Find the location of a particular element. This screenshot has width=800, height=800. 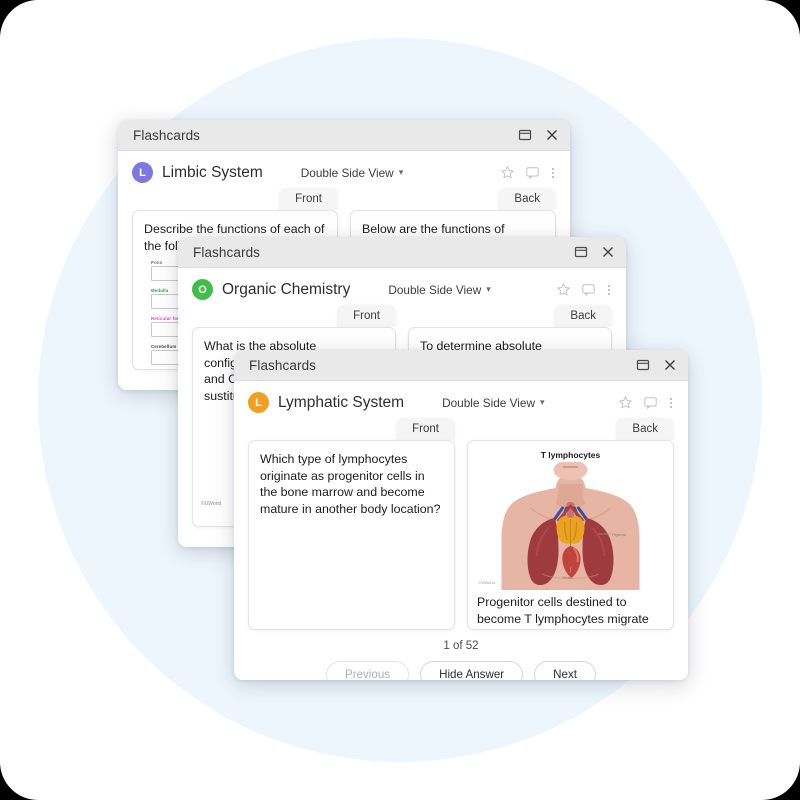

deck-header: L Lymphatic System Double Side View ▾ is located at coordinates (461, 400).